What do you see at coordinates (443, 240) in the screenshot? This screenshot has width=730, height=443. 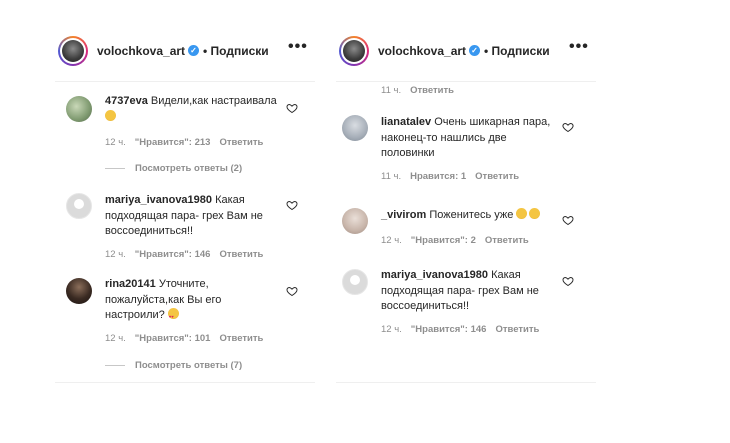 I see `likes-count: "Нравится": 2` at bounding box center [443, 240].